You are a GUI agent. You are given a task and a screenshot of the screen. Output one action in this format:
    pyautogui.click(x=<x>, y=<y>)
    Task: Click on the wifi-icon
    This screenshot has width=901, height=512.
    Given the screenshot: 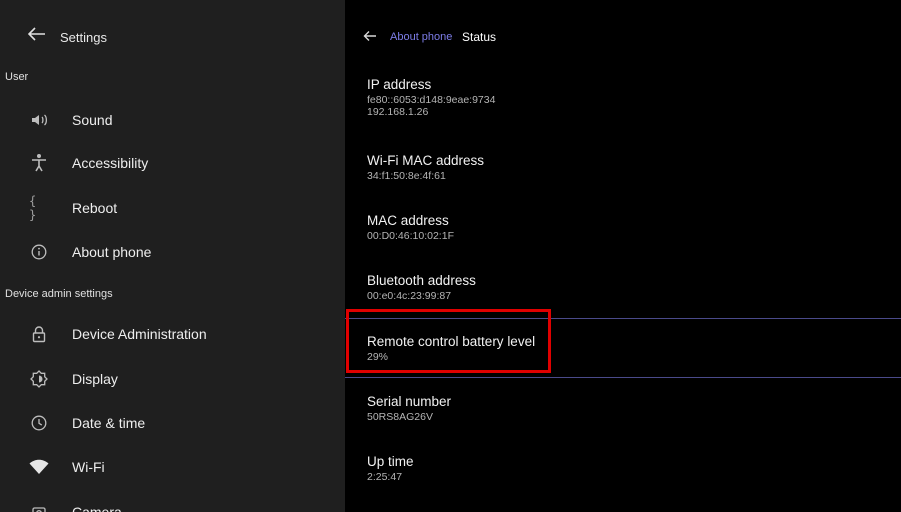 What is the action you would take?
    pyautogui.click(x=39, y=467)
    